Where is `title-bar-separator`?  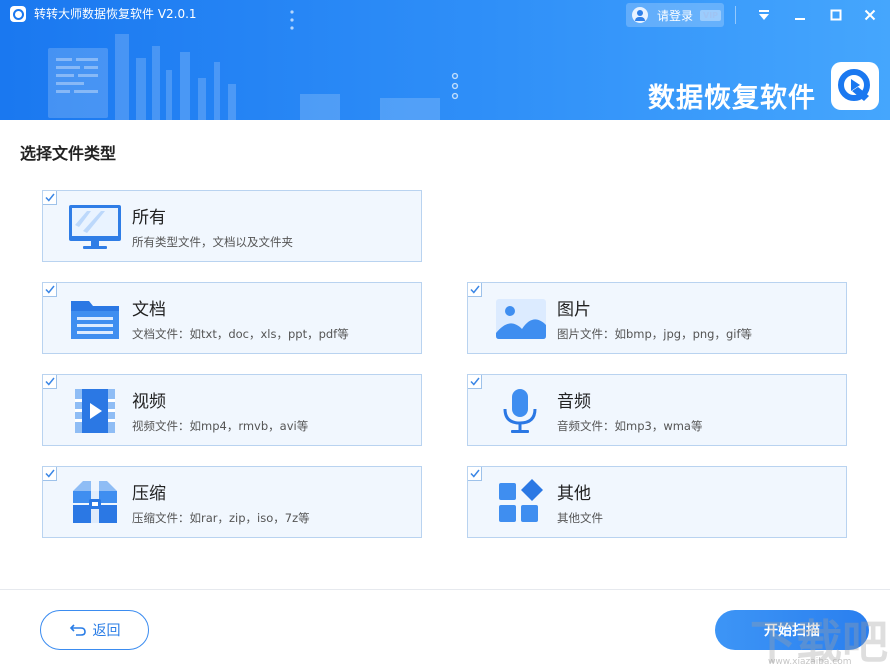 title-bar-separator is located at coordinates (735, 15).